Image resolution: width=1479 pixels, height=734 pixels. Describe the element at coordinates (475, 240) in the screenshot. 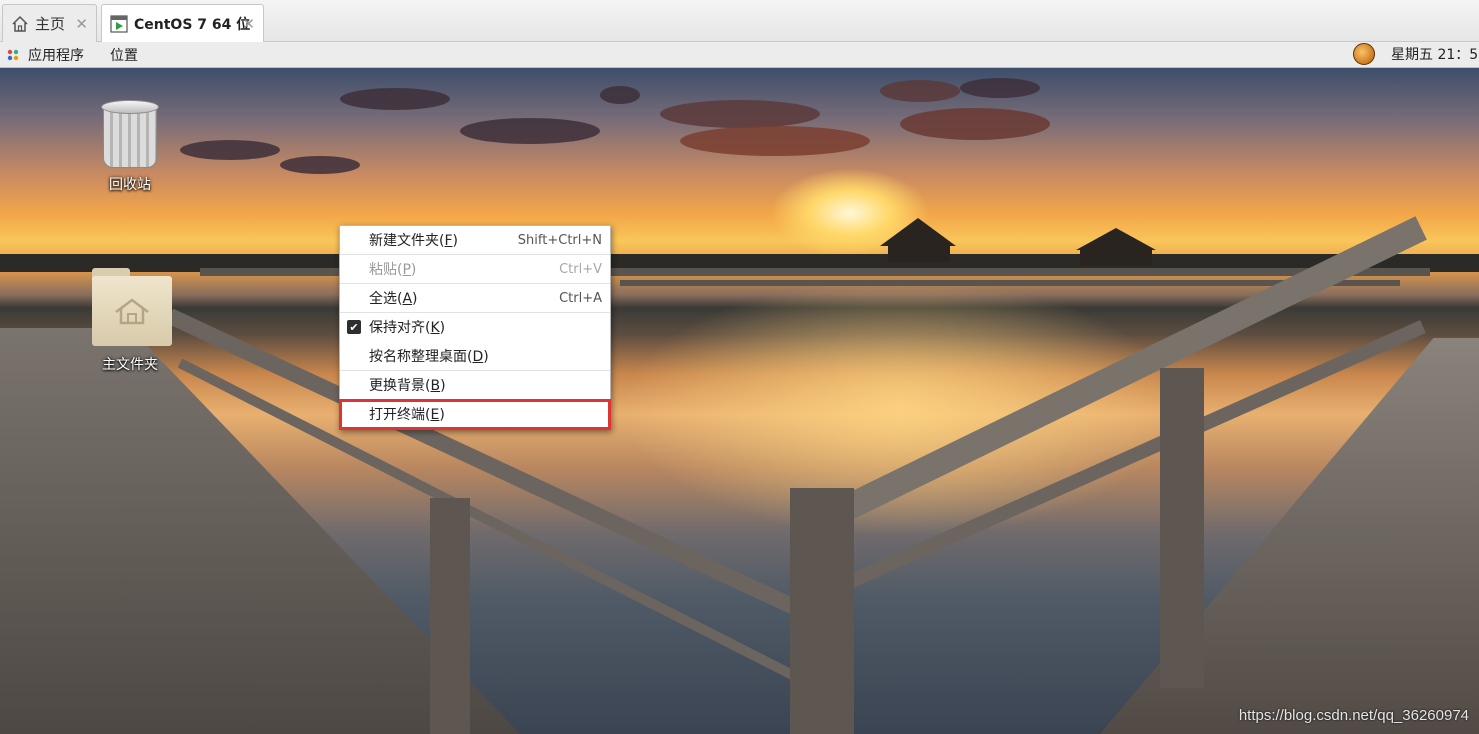

I see `menu-item-new-folder: 新建文件夹(F) Shift+Ctrl+N` at that location.